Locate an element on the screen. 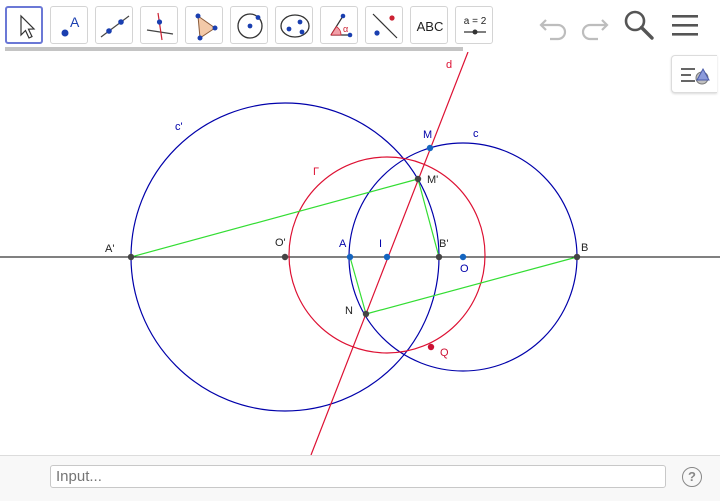  angle-icon: α is located at coordinates (341, 25).